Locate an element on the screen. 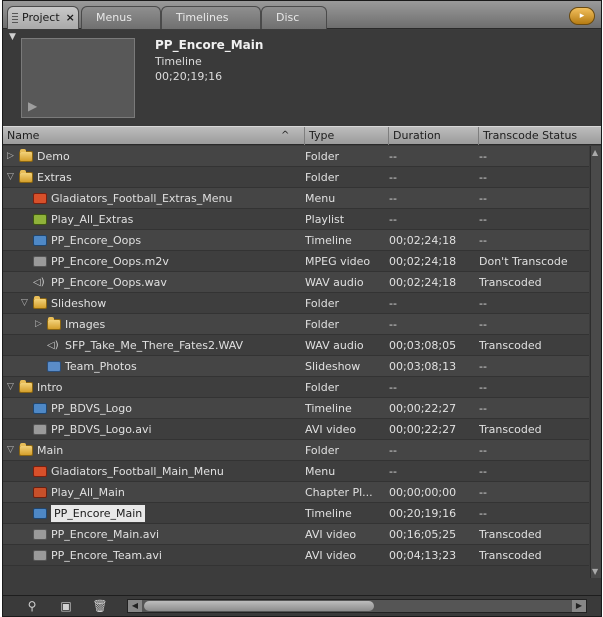 The width and height of the screenshot is (603, 617). item-name: Demo is located at coordinates (53, 156).